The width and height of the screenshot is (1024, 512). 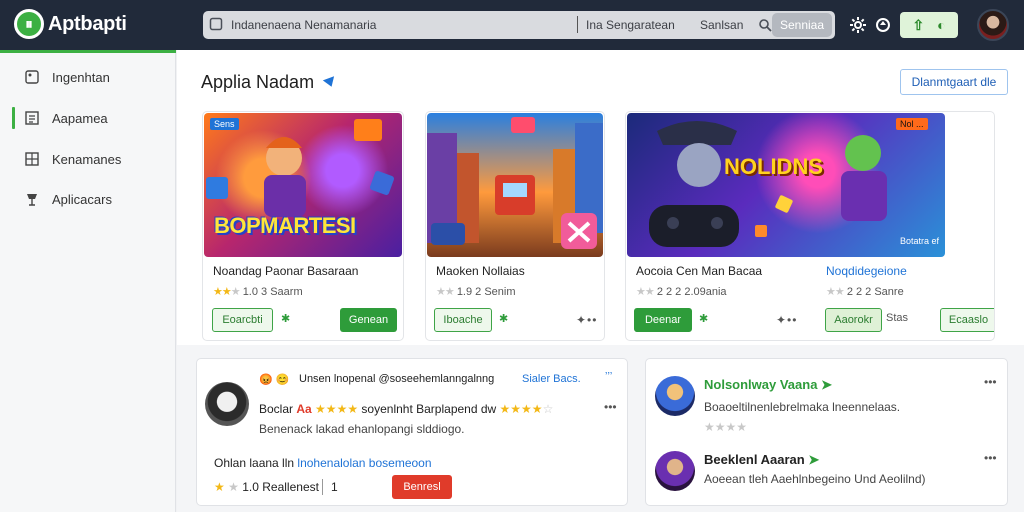 I want to click on item-rating: ★★★★, so click(x=725, y=427).